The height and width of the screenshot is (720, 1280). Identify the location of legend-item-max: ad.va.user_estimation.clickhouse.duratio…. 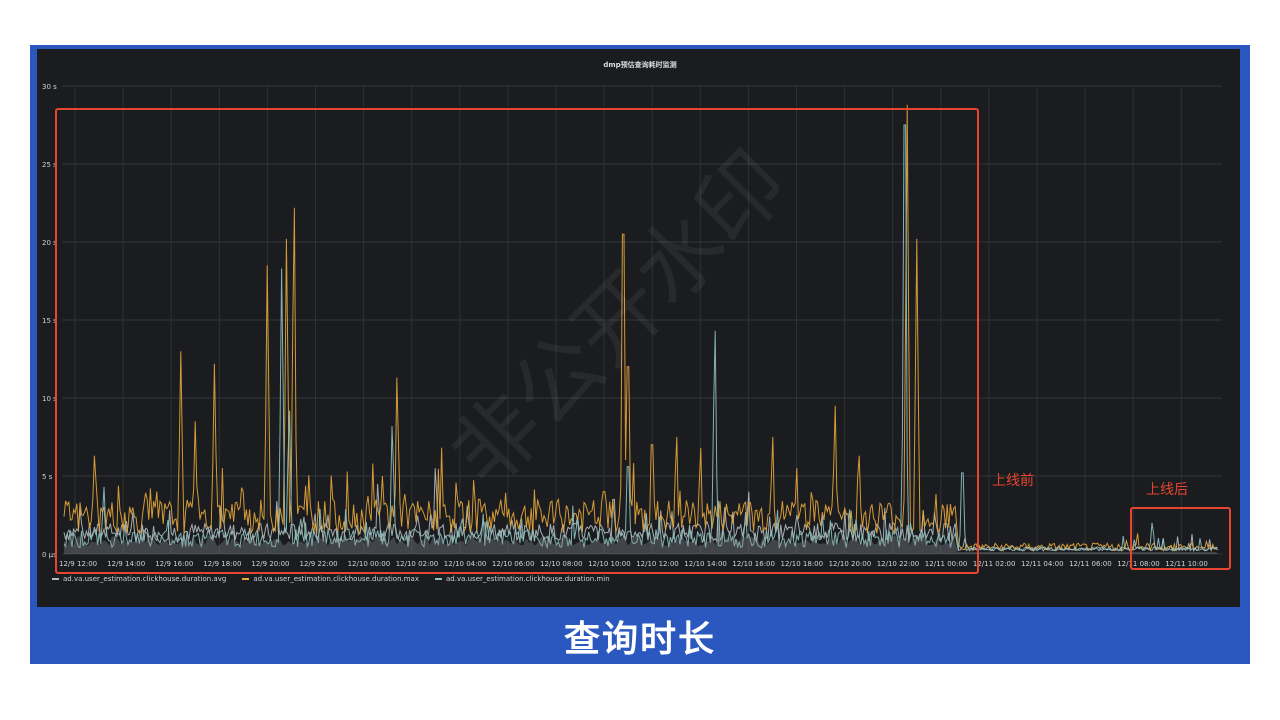
(330, 579).